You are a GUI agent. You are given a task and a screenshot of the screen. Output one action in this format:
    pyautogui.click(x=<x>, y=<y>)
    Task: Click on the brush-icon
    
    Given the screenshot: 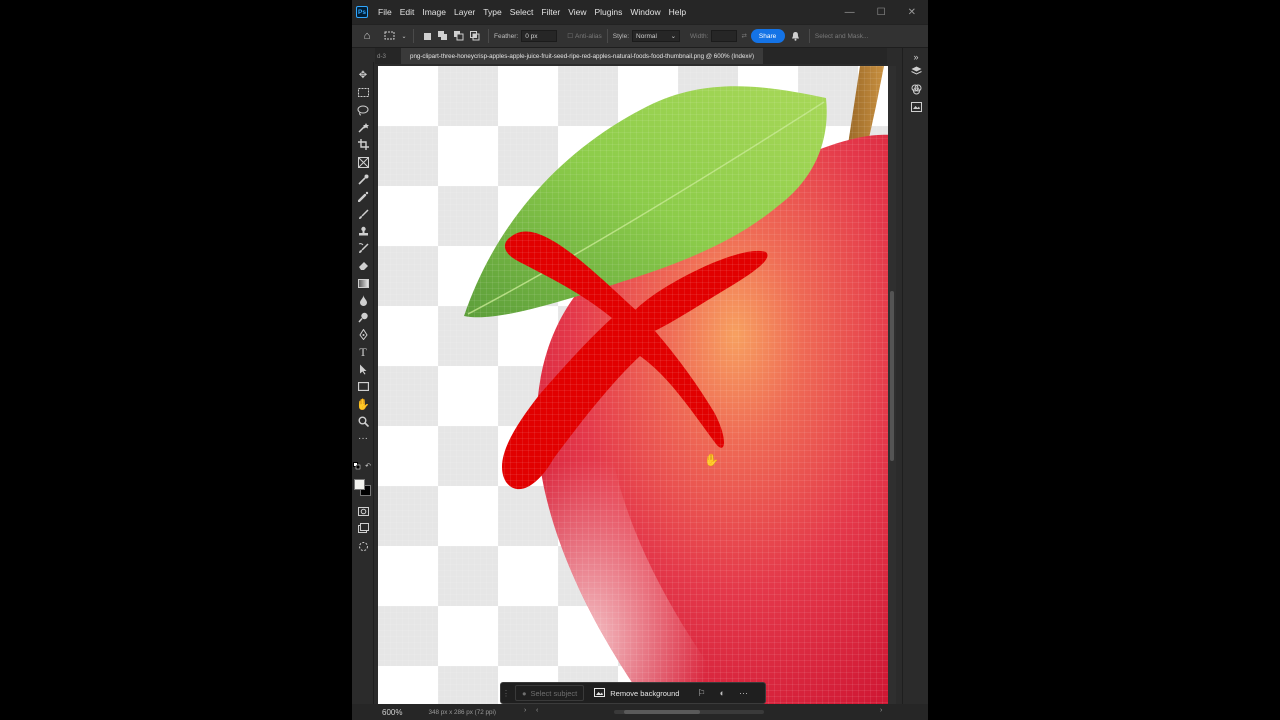 What is the action you would take?
    pyautogui.click(x=363, y=214)
    